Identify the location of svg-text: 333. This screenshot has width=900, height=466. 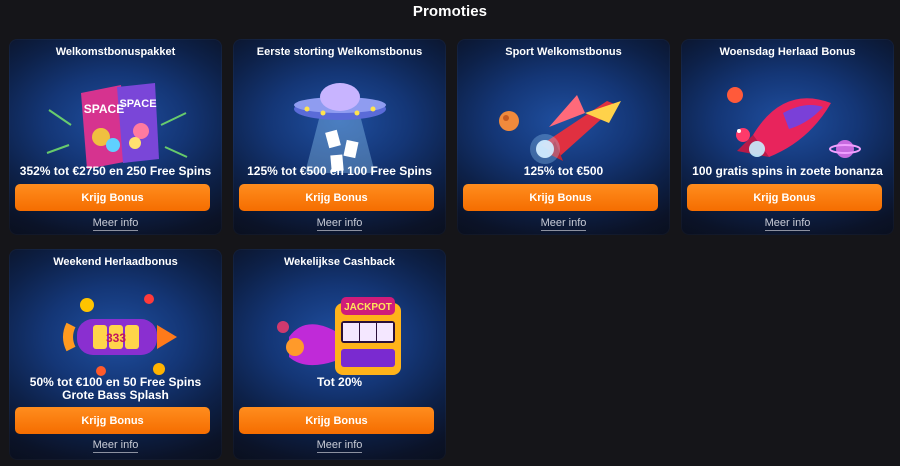
(115, 338).